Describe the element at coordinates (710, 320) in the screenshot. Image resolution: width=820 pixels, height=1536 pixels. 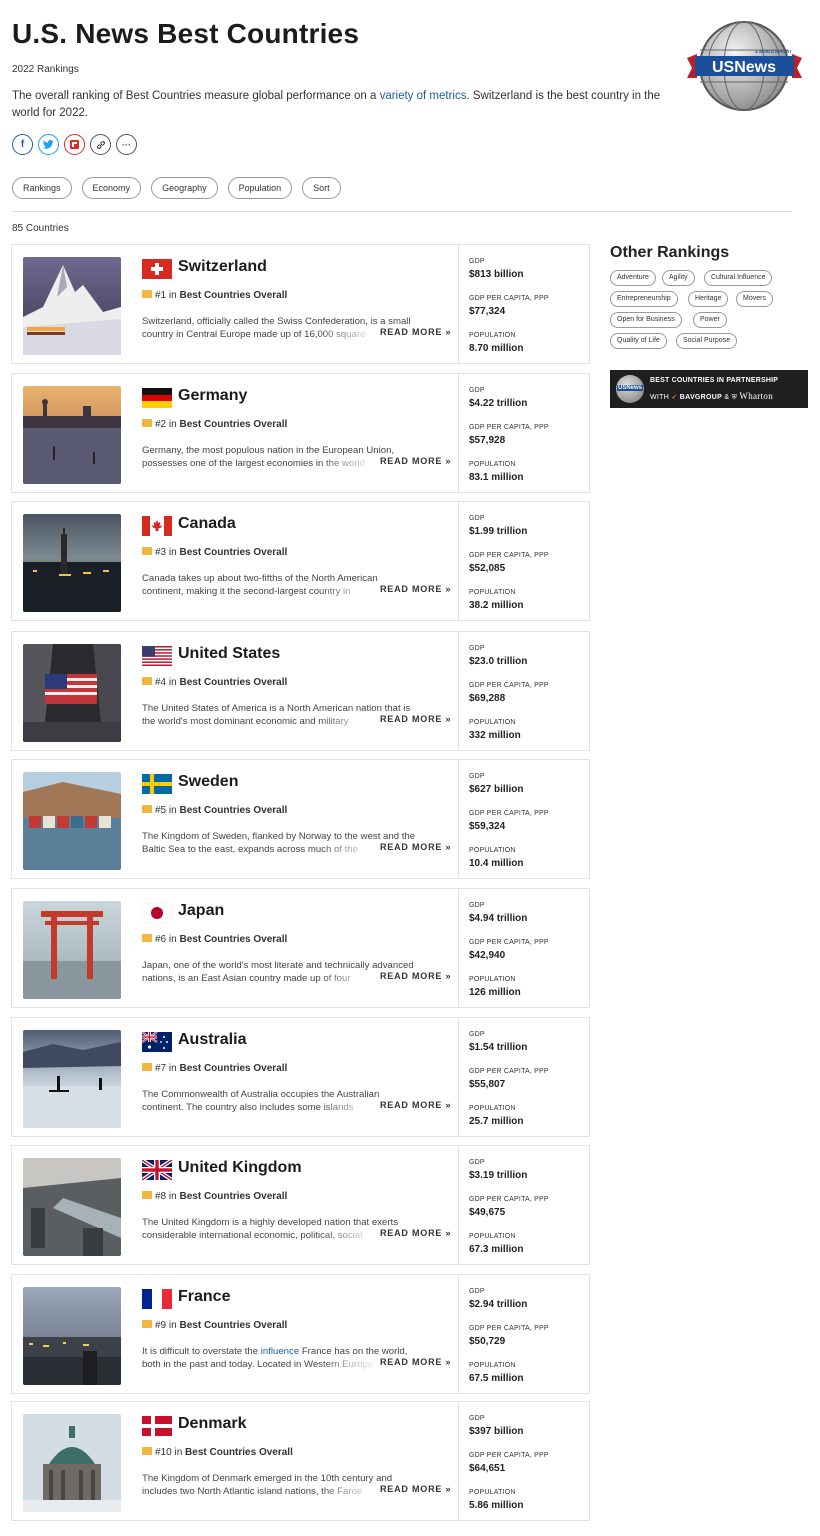
I see `tag-power: Power` at that location.